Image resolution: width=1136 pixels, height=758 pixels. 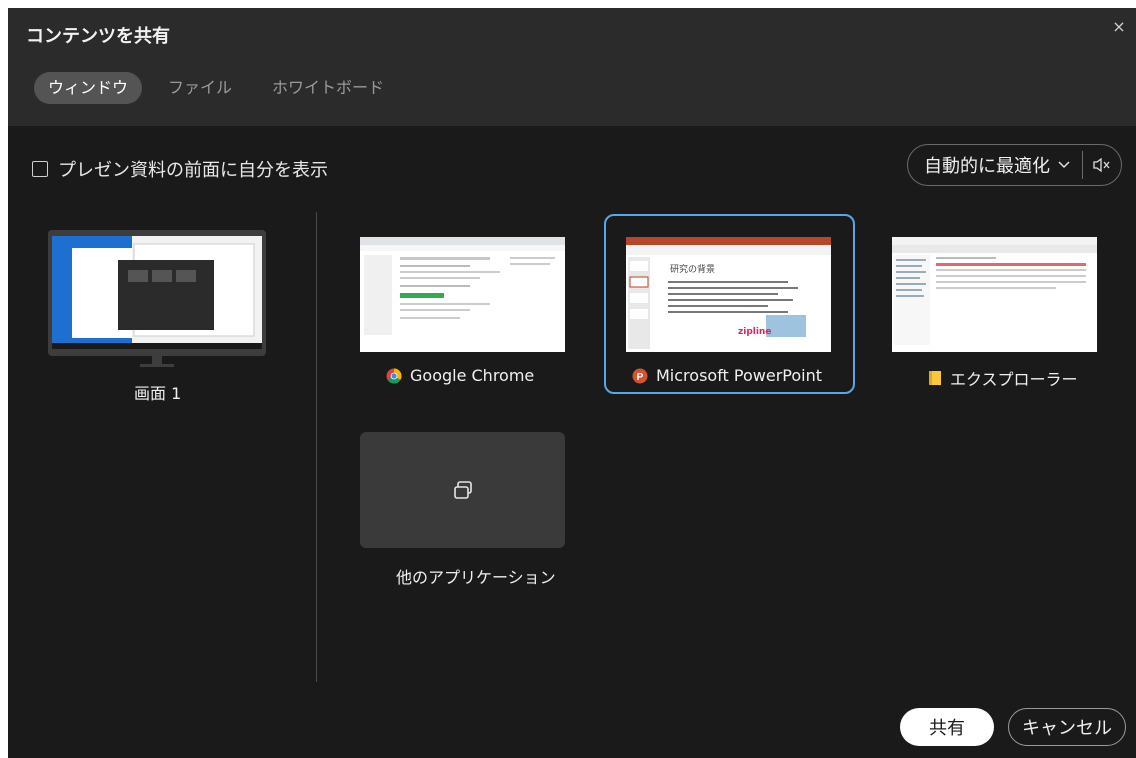 I want to click on presenter-label: プレゼン資料の前面に自分を表示, so click(x=193, y=170).